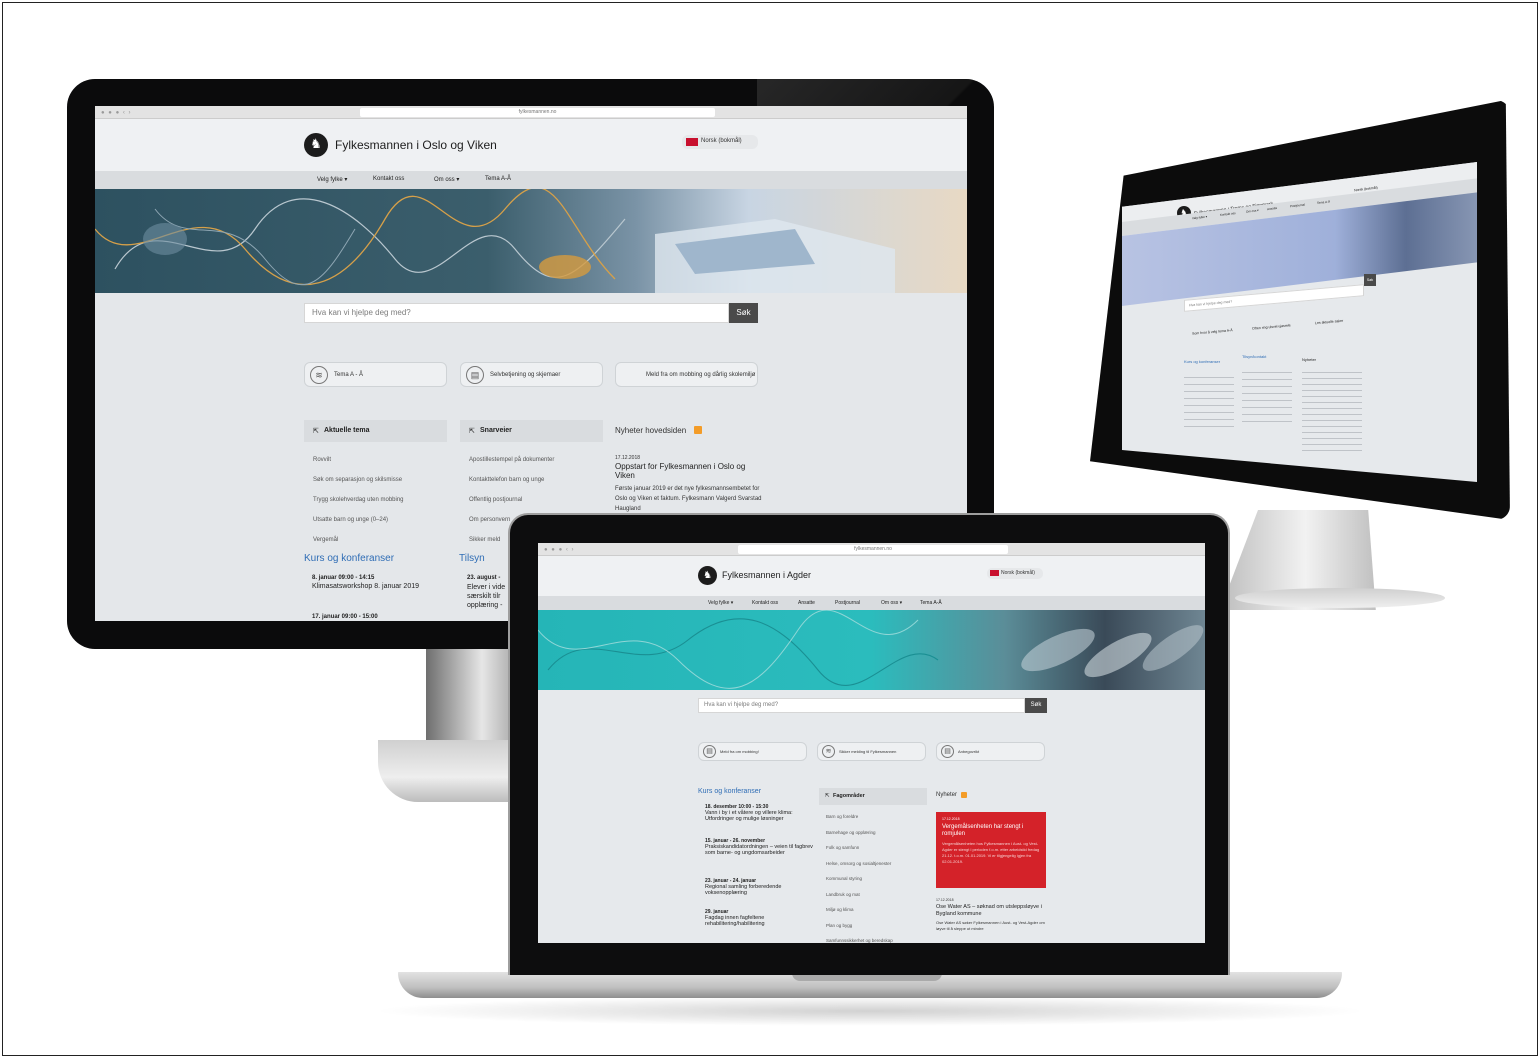  Describe the element at coordinates (531, 241) in the screenshot. I see `hero-banner` at that location.